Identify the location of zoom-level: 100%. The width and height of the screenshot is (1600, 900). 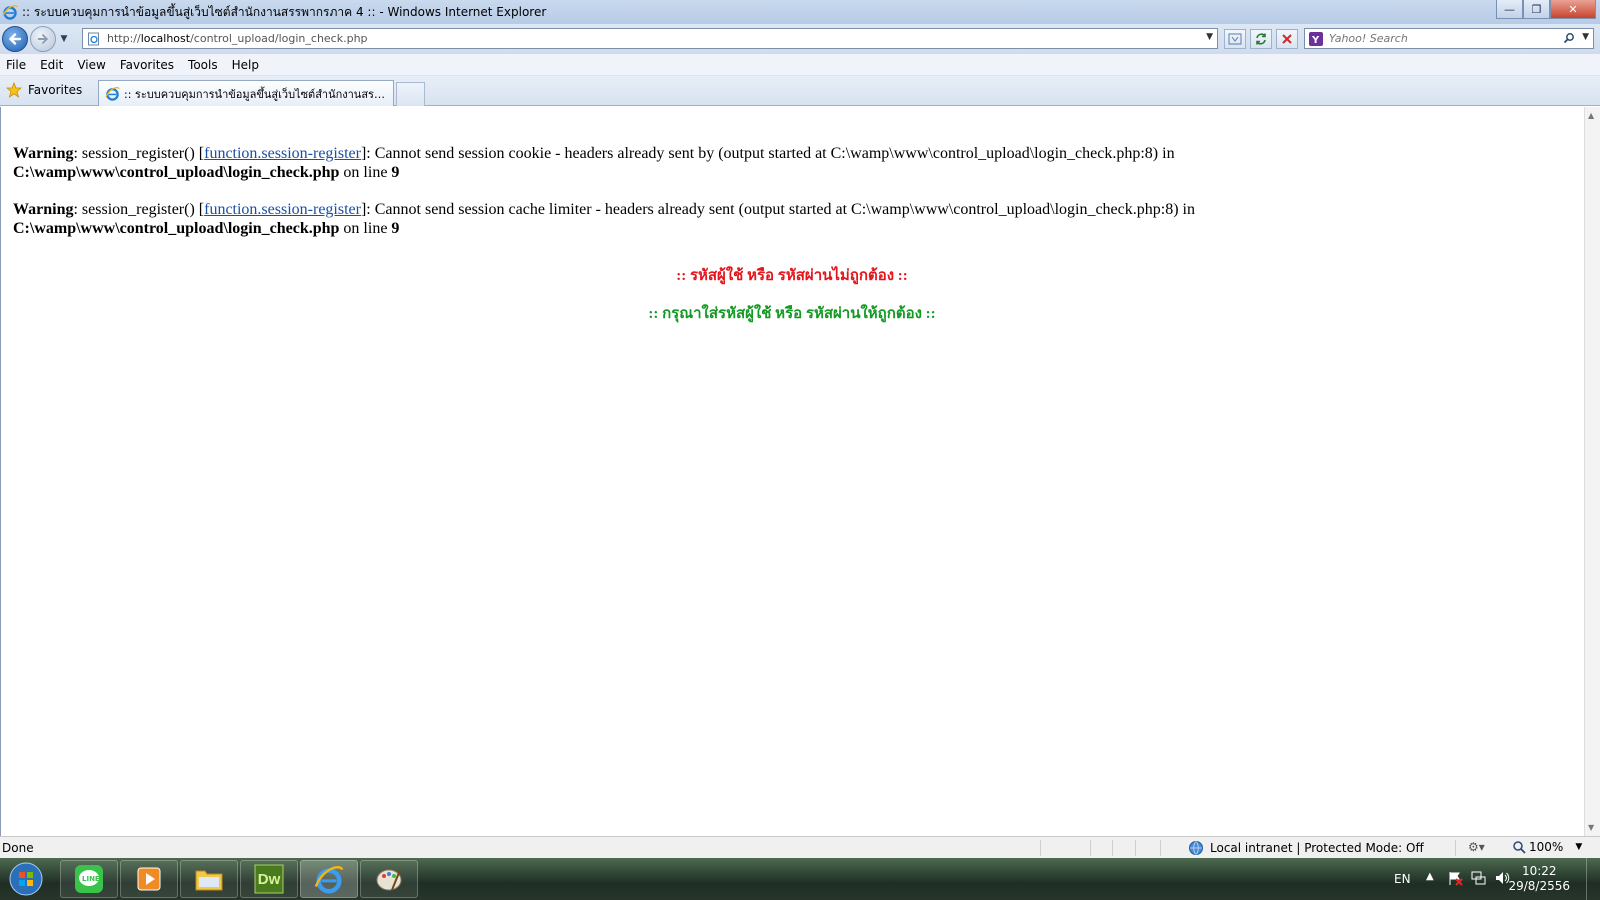
(1546, 847).